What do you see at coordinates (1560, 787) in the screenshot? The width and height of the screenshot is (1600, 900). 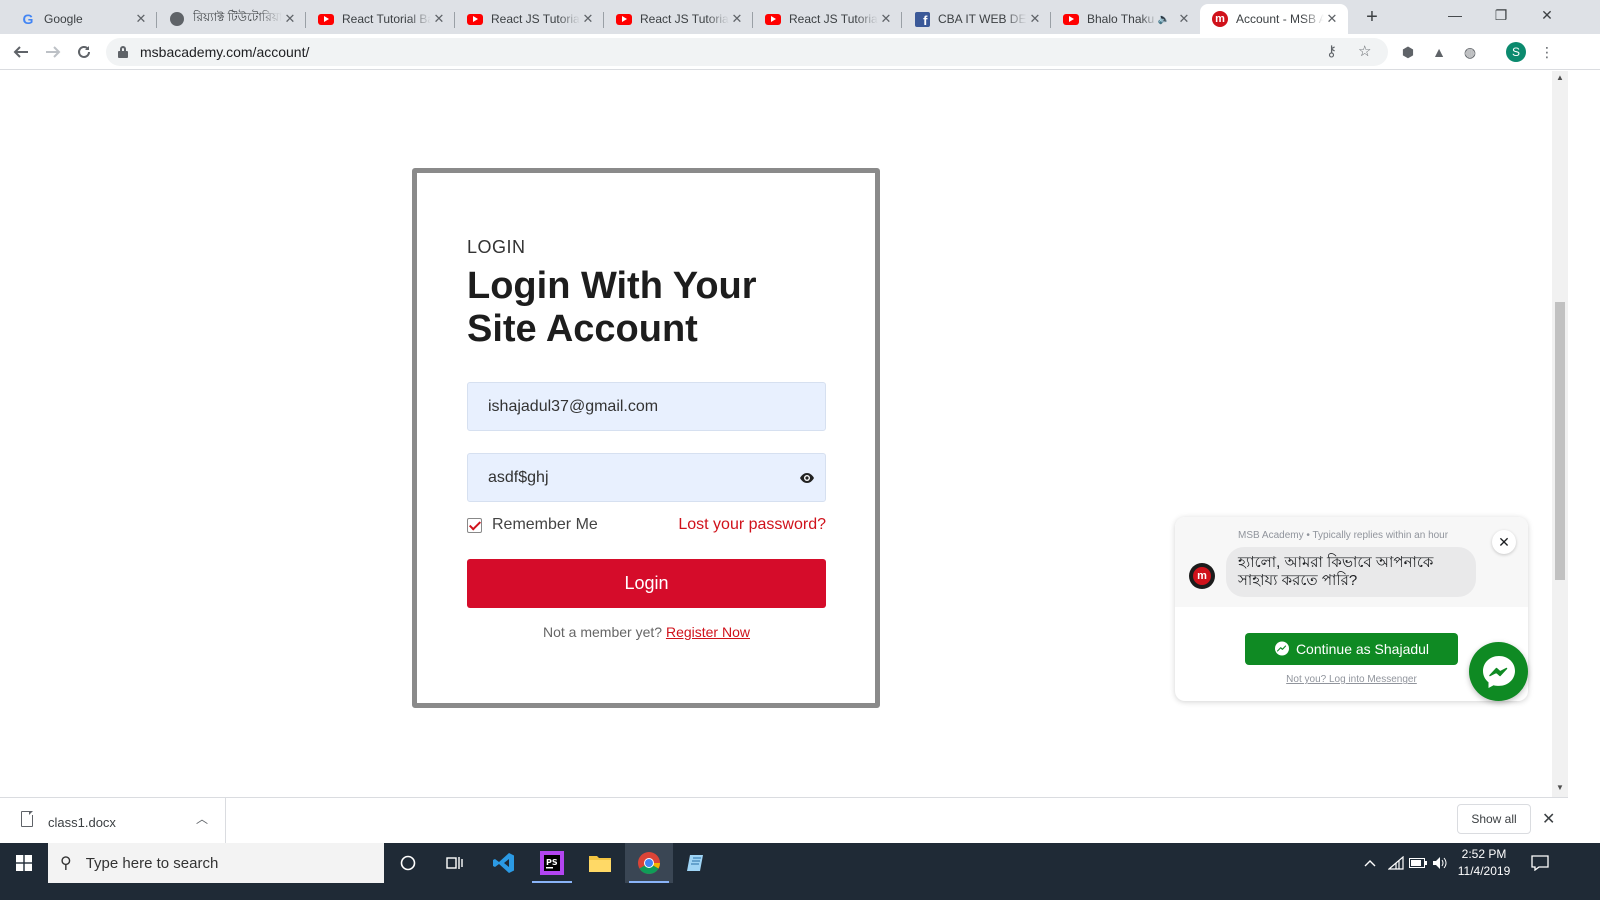 I see `scroll-down-icon: ▼` at bounding box center [1560, 787].